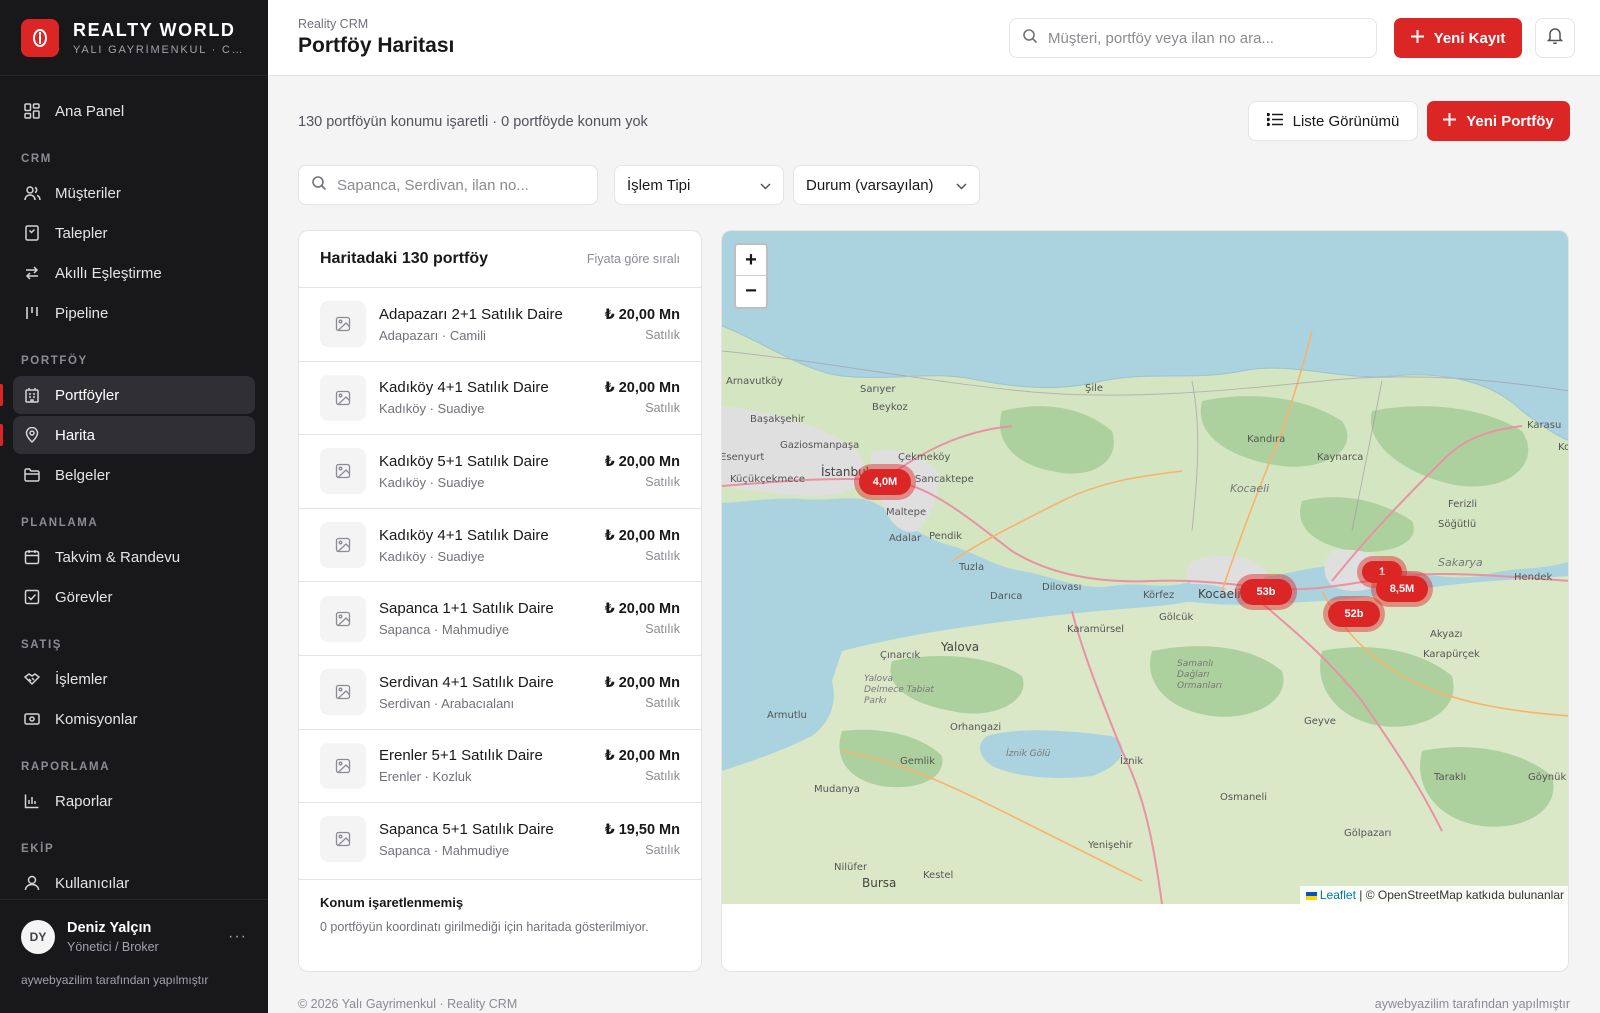 This screenshot has width=1600, height=1013. I want to click on more-options-icon: ···, so click(237, 937).